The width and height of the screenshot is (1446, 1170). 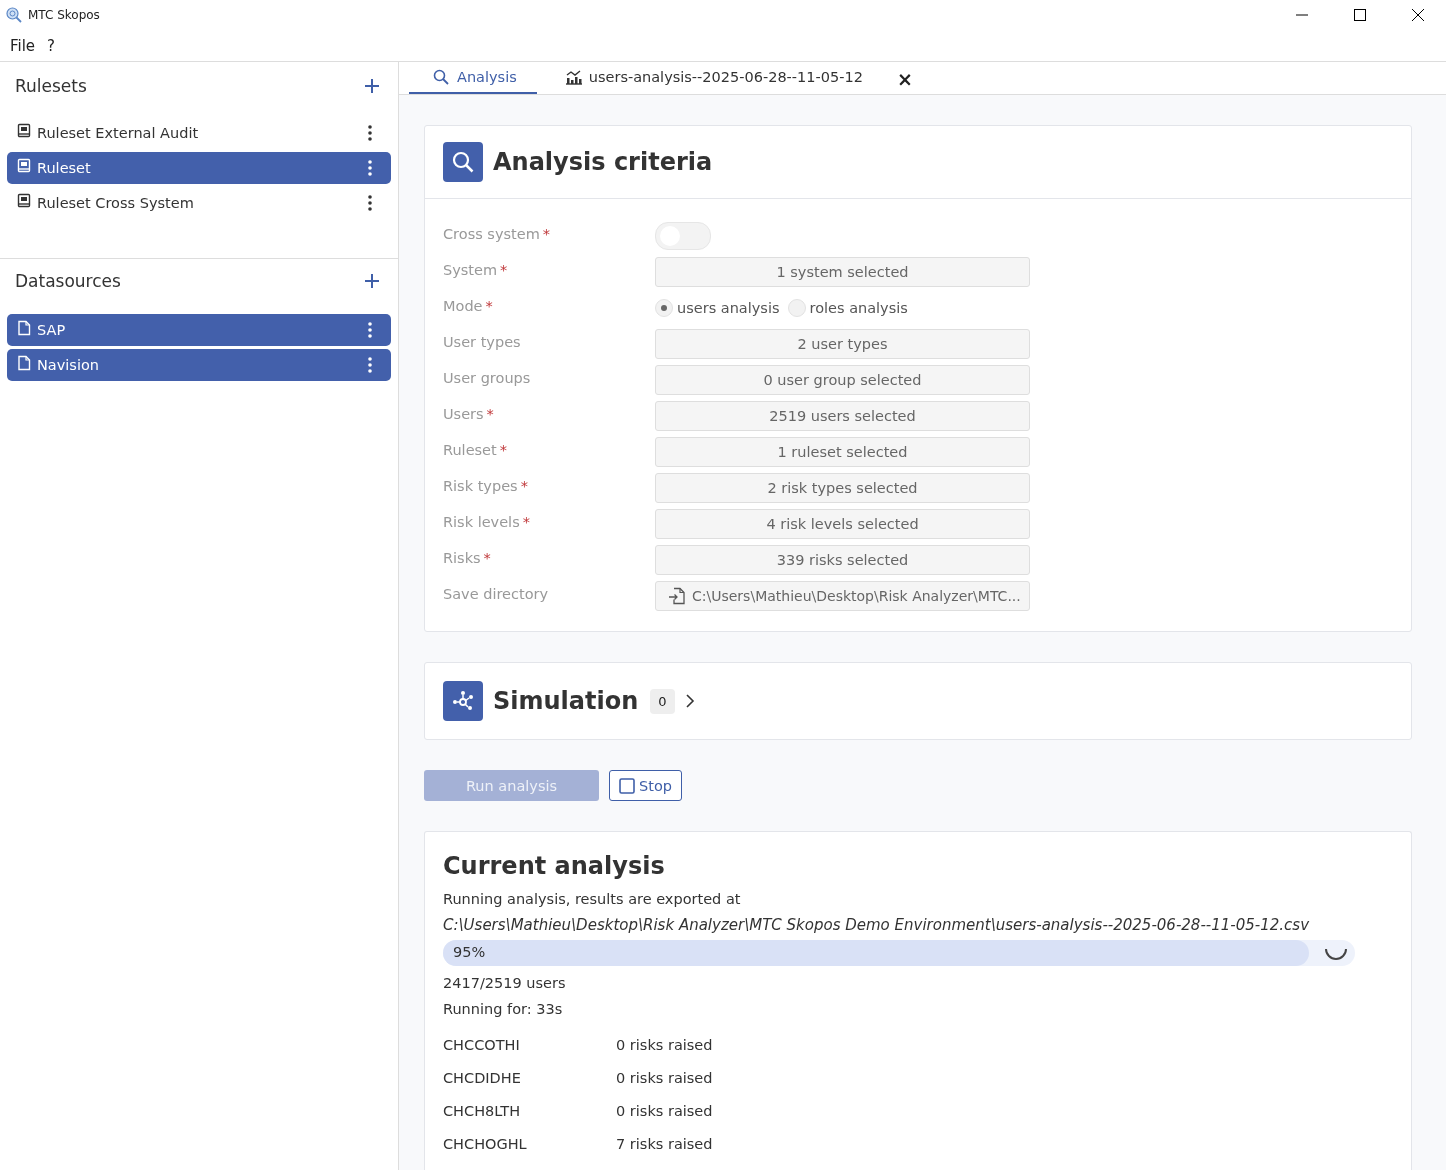 What do you see at coordinates (1360, 15) in the screenshot?
I see `maximize-icon` at bounding box center [1360, 15].